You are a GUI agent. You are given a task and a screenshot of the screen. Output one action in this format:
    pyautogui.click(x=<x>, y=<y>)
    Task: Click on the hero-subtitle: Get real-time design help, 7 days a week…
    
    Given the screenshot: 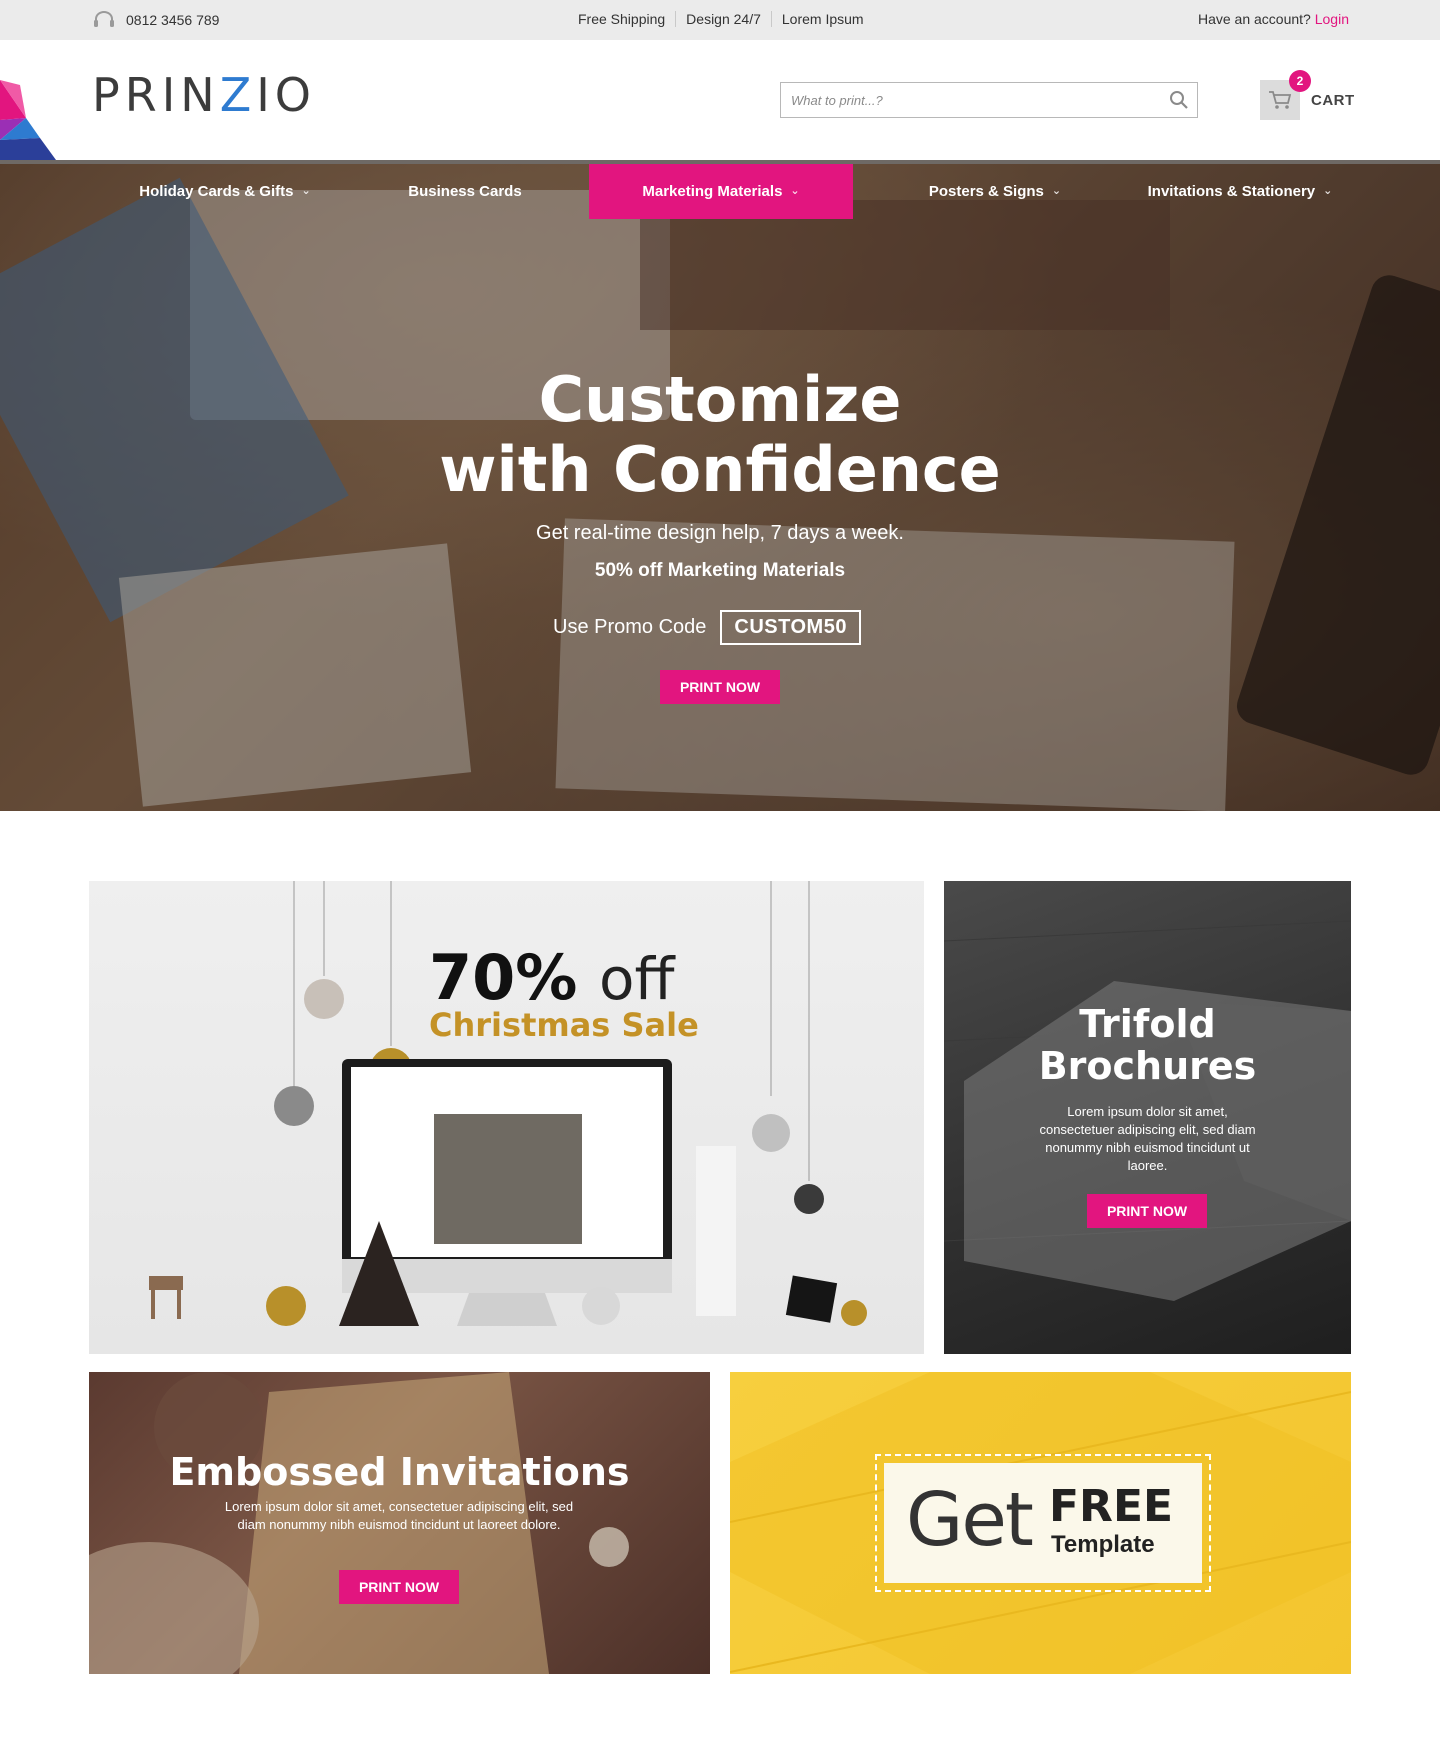 What is the action you would take?
    pyautogui.click(x=720, y=533)
    